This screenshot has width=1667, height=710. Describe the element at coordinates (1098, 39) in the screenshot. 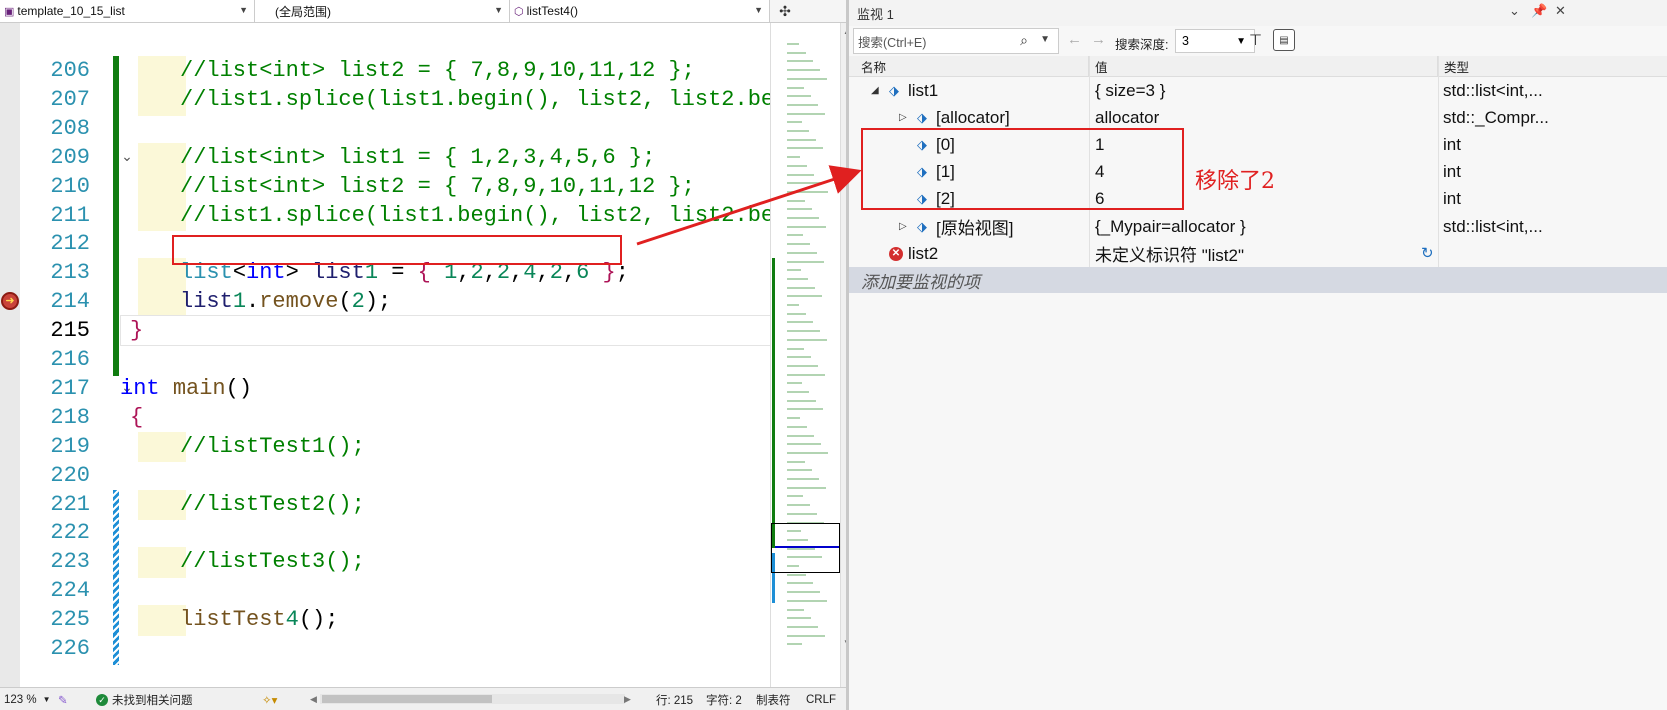

I see `forward-arrow-icon: →` at that location.